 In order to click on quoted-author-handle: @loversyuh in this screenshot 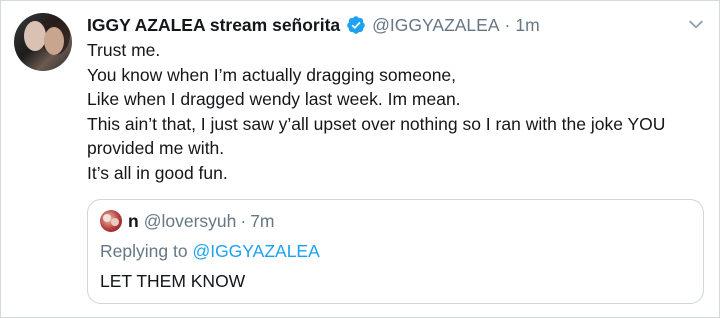, I will do `click(190, 221)`.